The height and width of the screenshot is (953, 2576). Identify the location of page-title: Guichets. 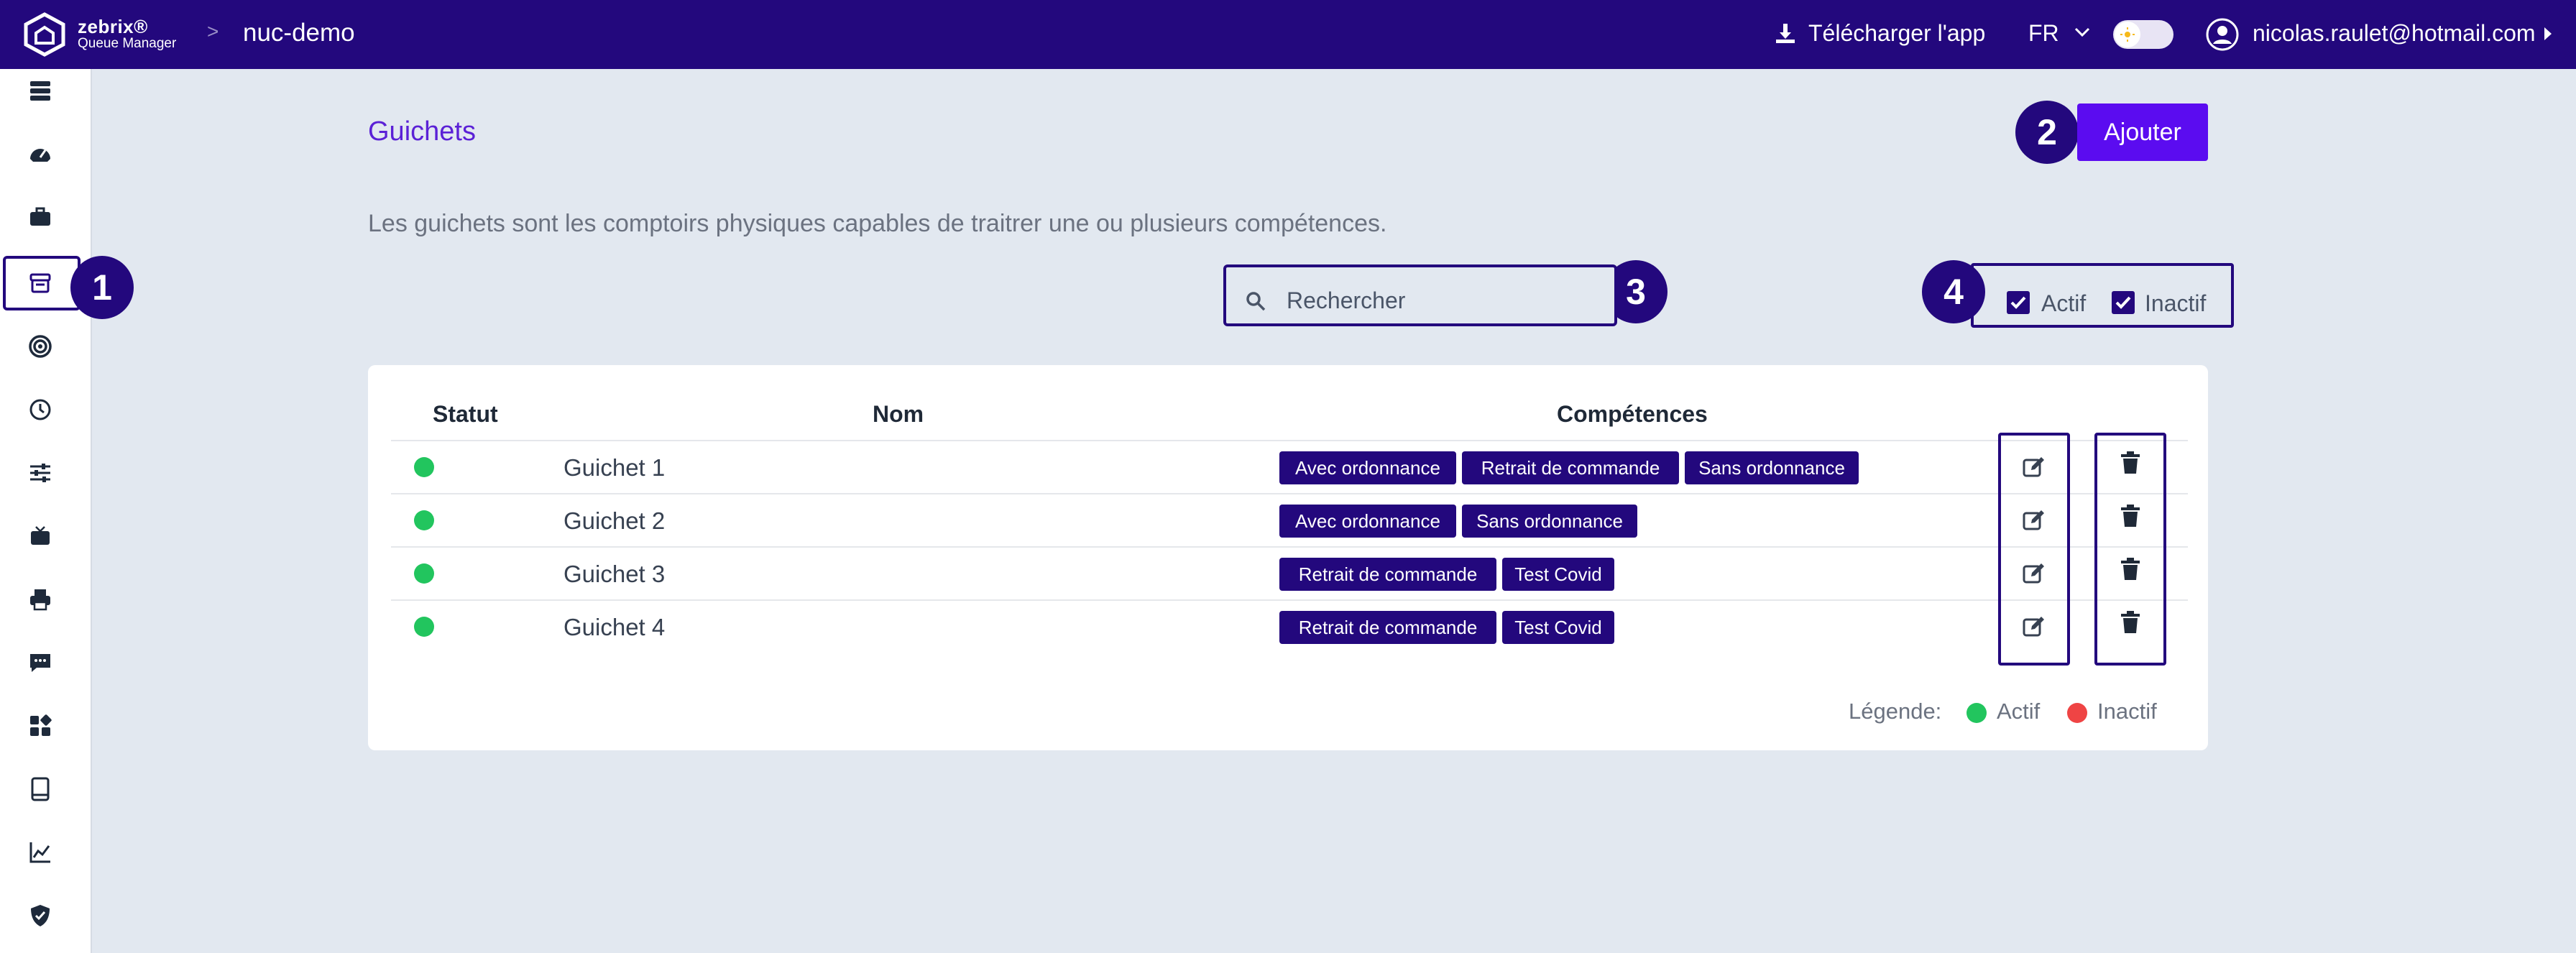
(422, 131).